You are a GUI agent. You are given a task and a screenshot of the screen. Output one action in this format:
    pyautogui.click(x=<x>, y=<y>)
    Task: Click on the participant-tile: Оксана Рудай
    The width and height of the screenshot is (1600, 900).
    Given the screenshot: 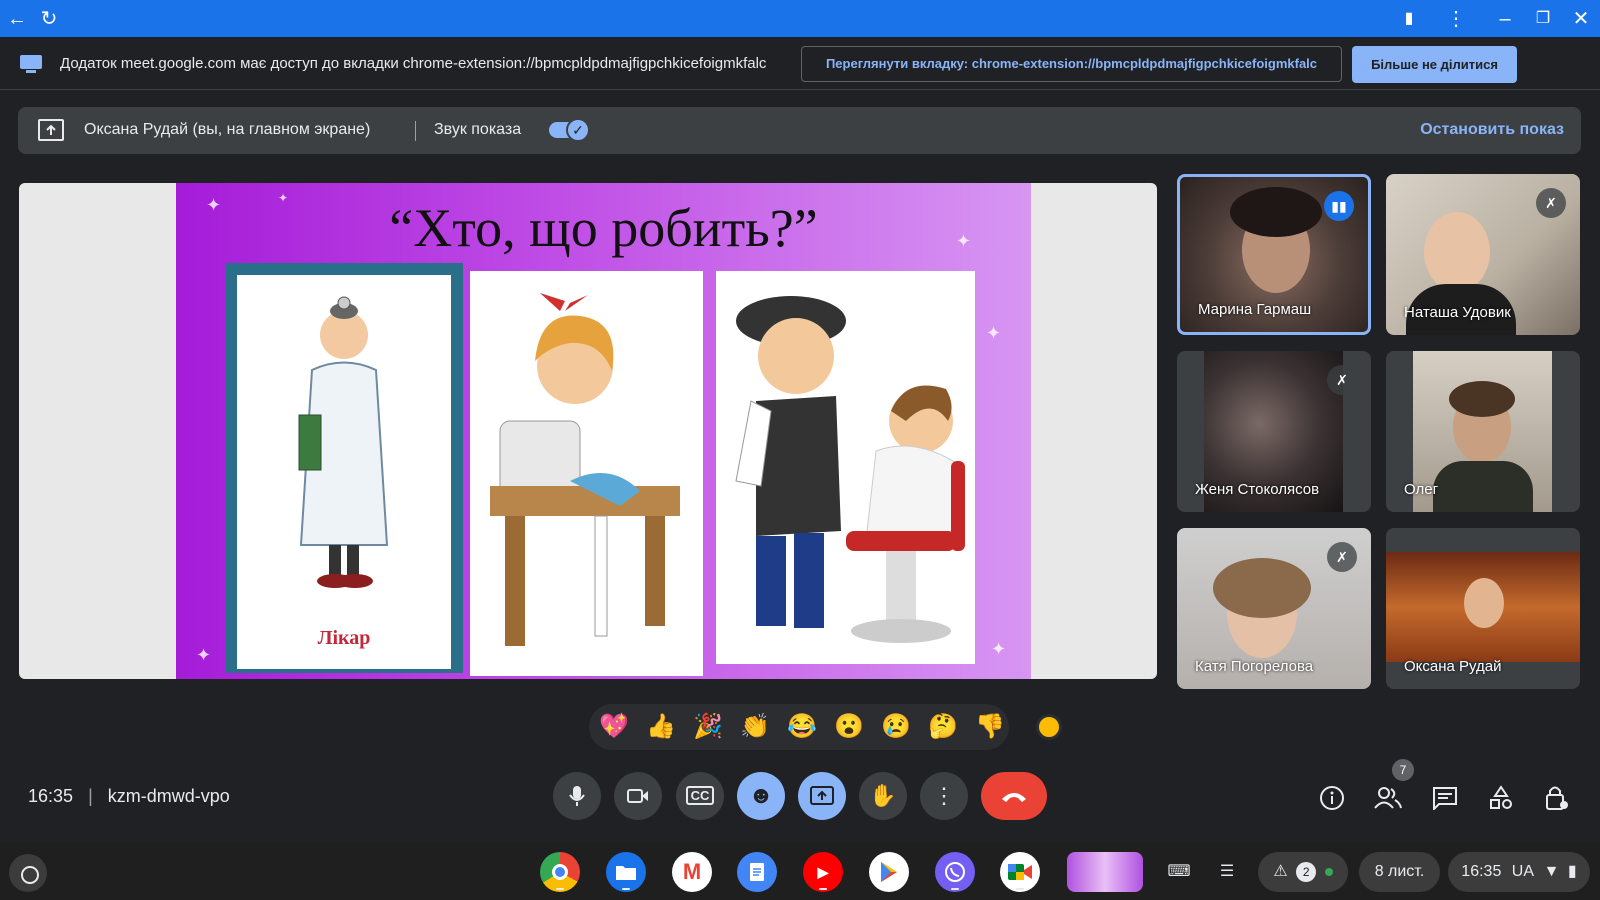 What is the action you would take?
    pyautogui.click(x=1483, y=608)
    